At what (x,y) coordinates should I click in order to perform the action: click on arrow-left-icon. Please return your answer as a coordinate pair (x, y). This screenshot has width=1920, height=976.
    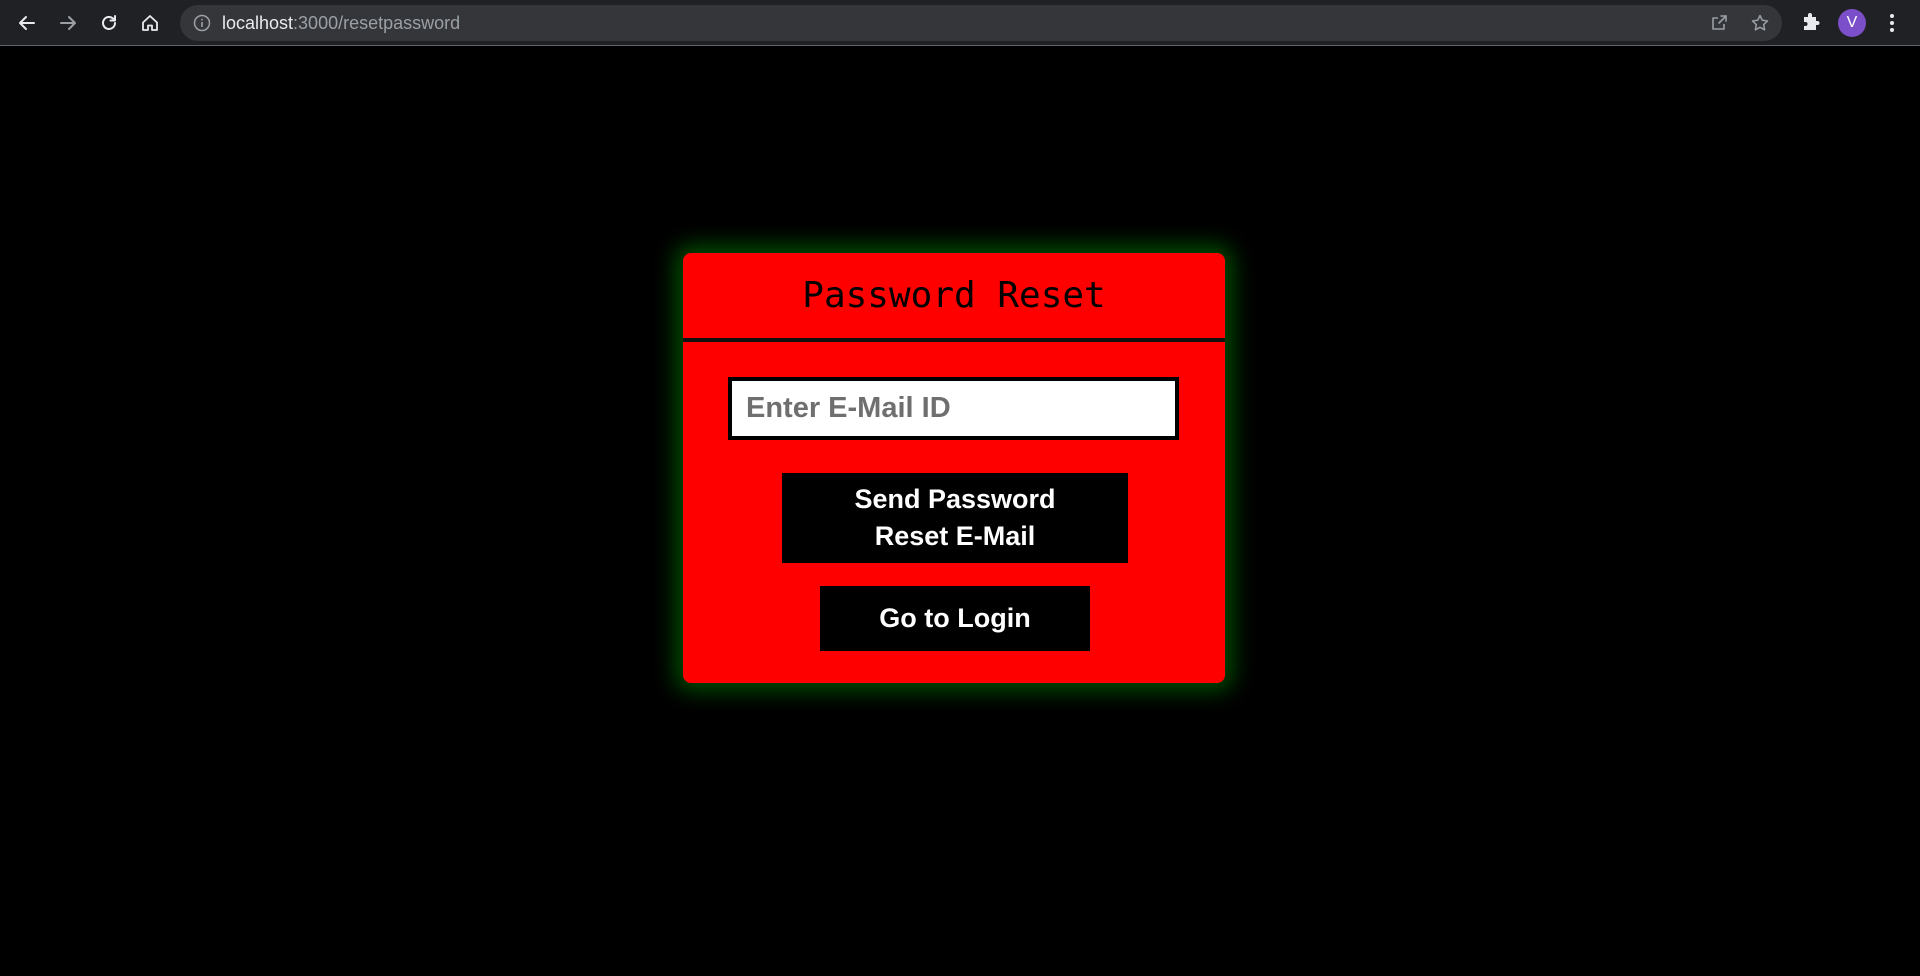
    Looking at the image, I should click on (27, 23).